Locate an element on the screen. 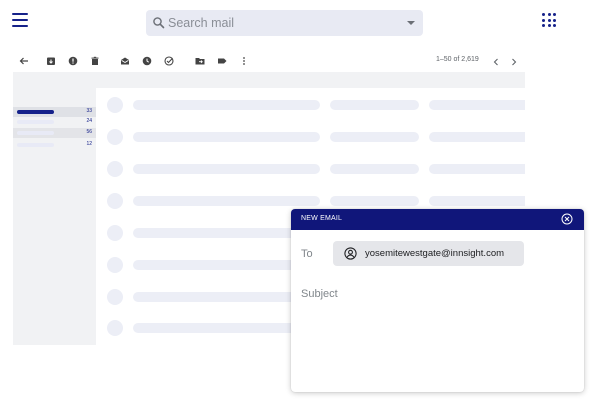 This screenshot has width=596, height=406. move-to-icon is located at coordinates (200, 61).